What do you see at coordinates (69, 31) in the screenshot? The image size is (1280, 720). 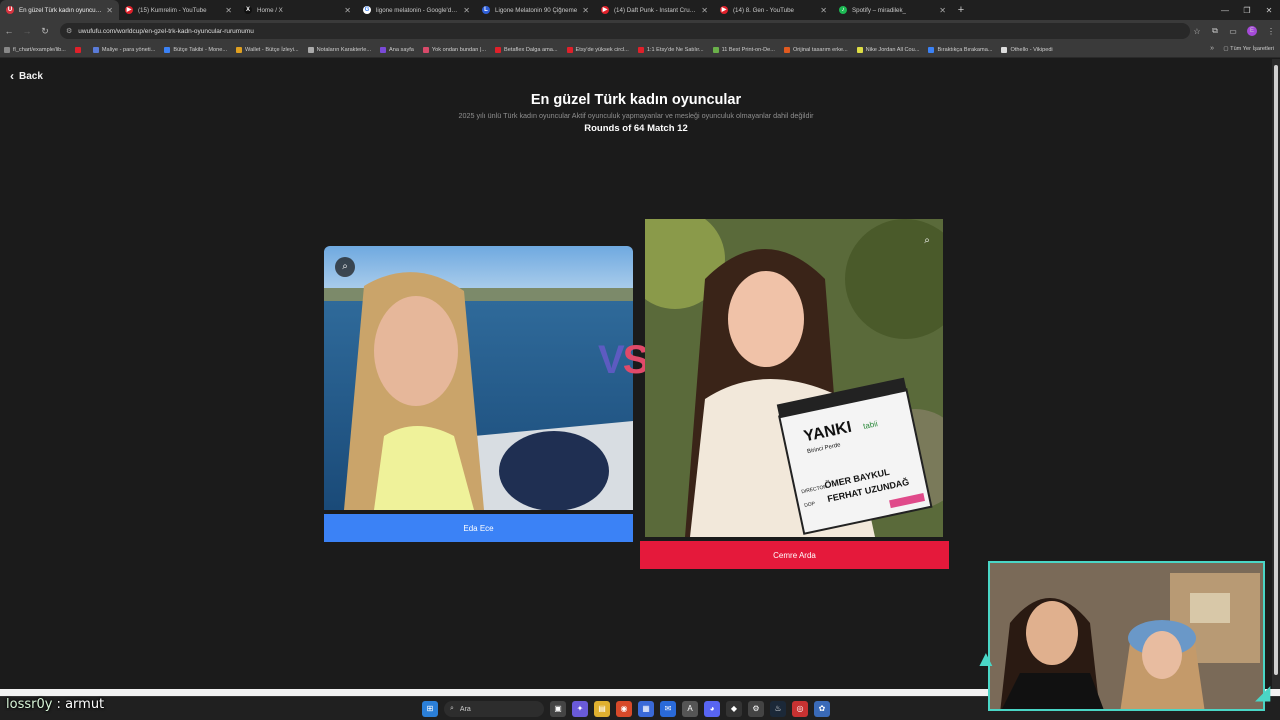 I see `site-info-icon: ⚙` at bounding box center [69, 31].